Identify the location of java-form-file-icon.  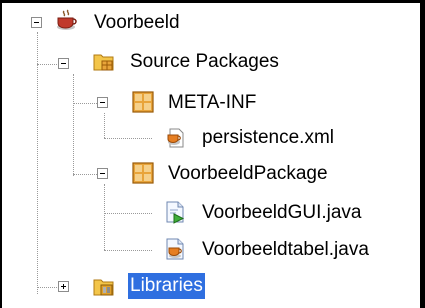
(175, 212).